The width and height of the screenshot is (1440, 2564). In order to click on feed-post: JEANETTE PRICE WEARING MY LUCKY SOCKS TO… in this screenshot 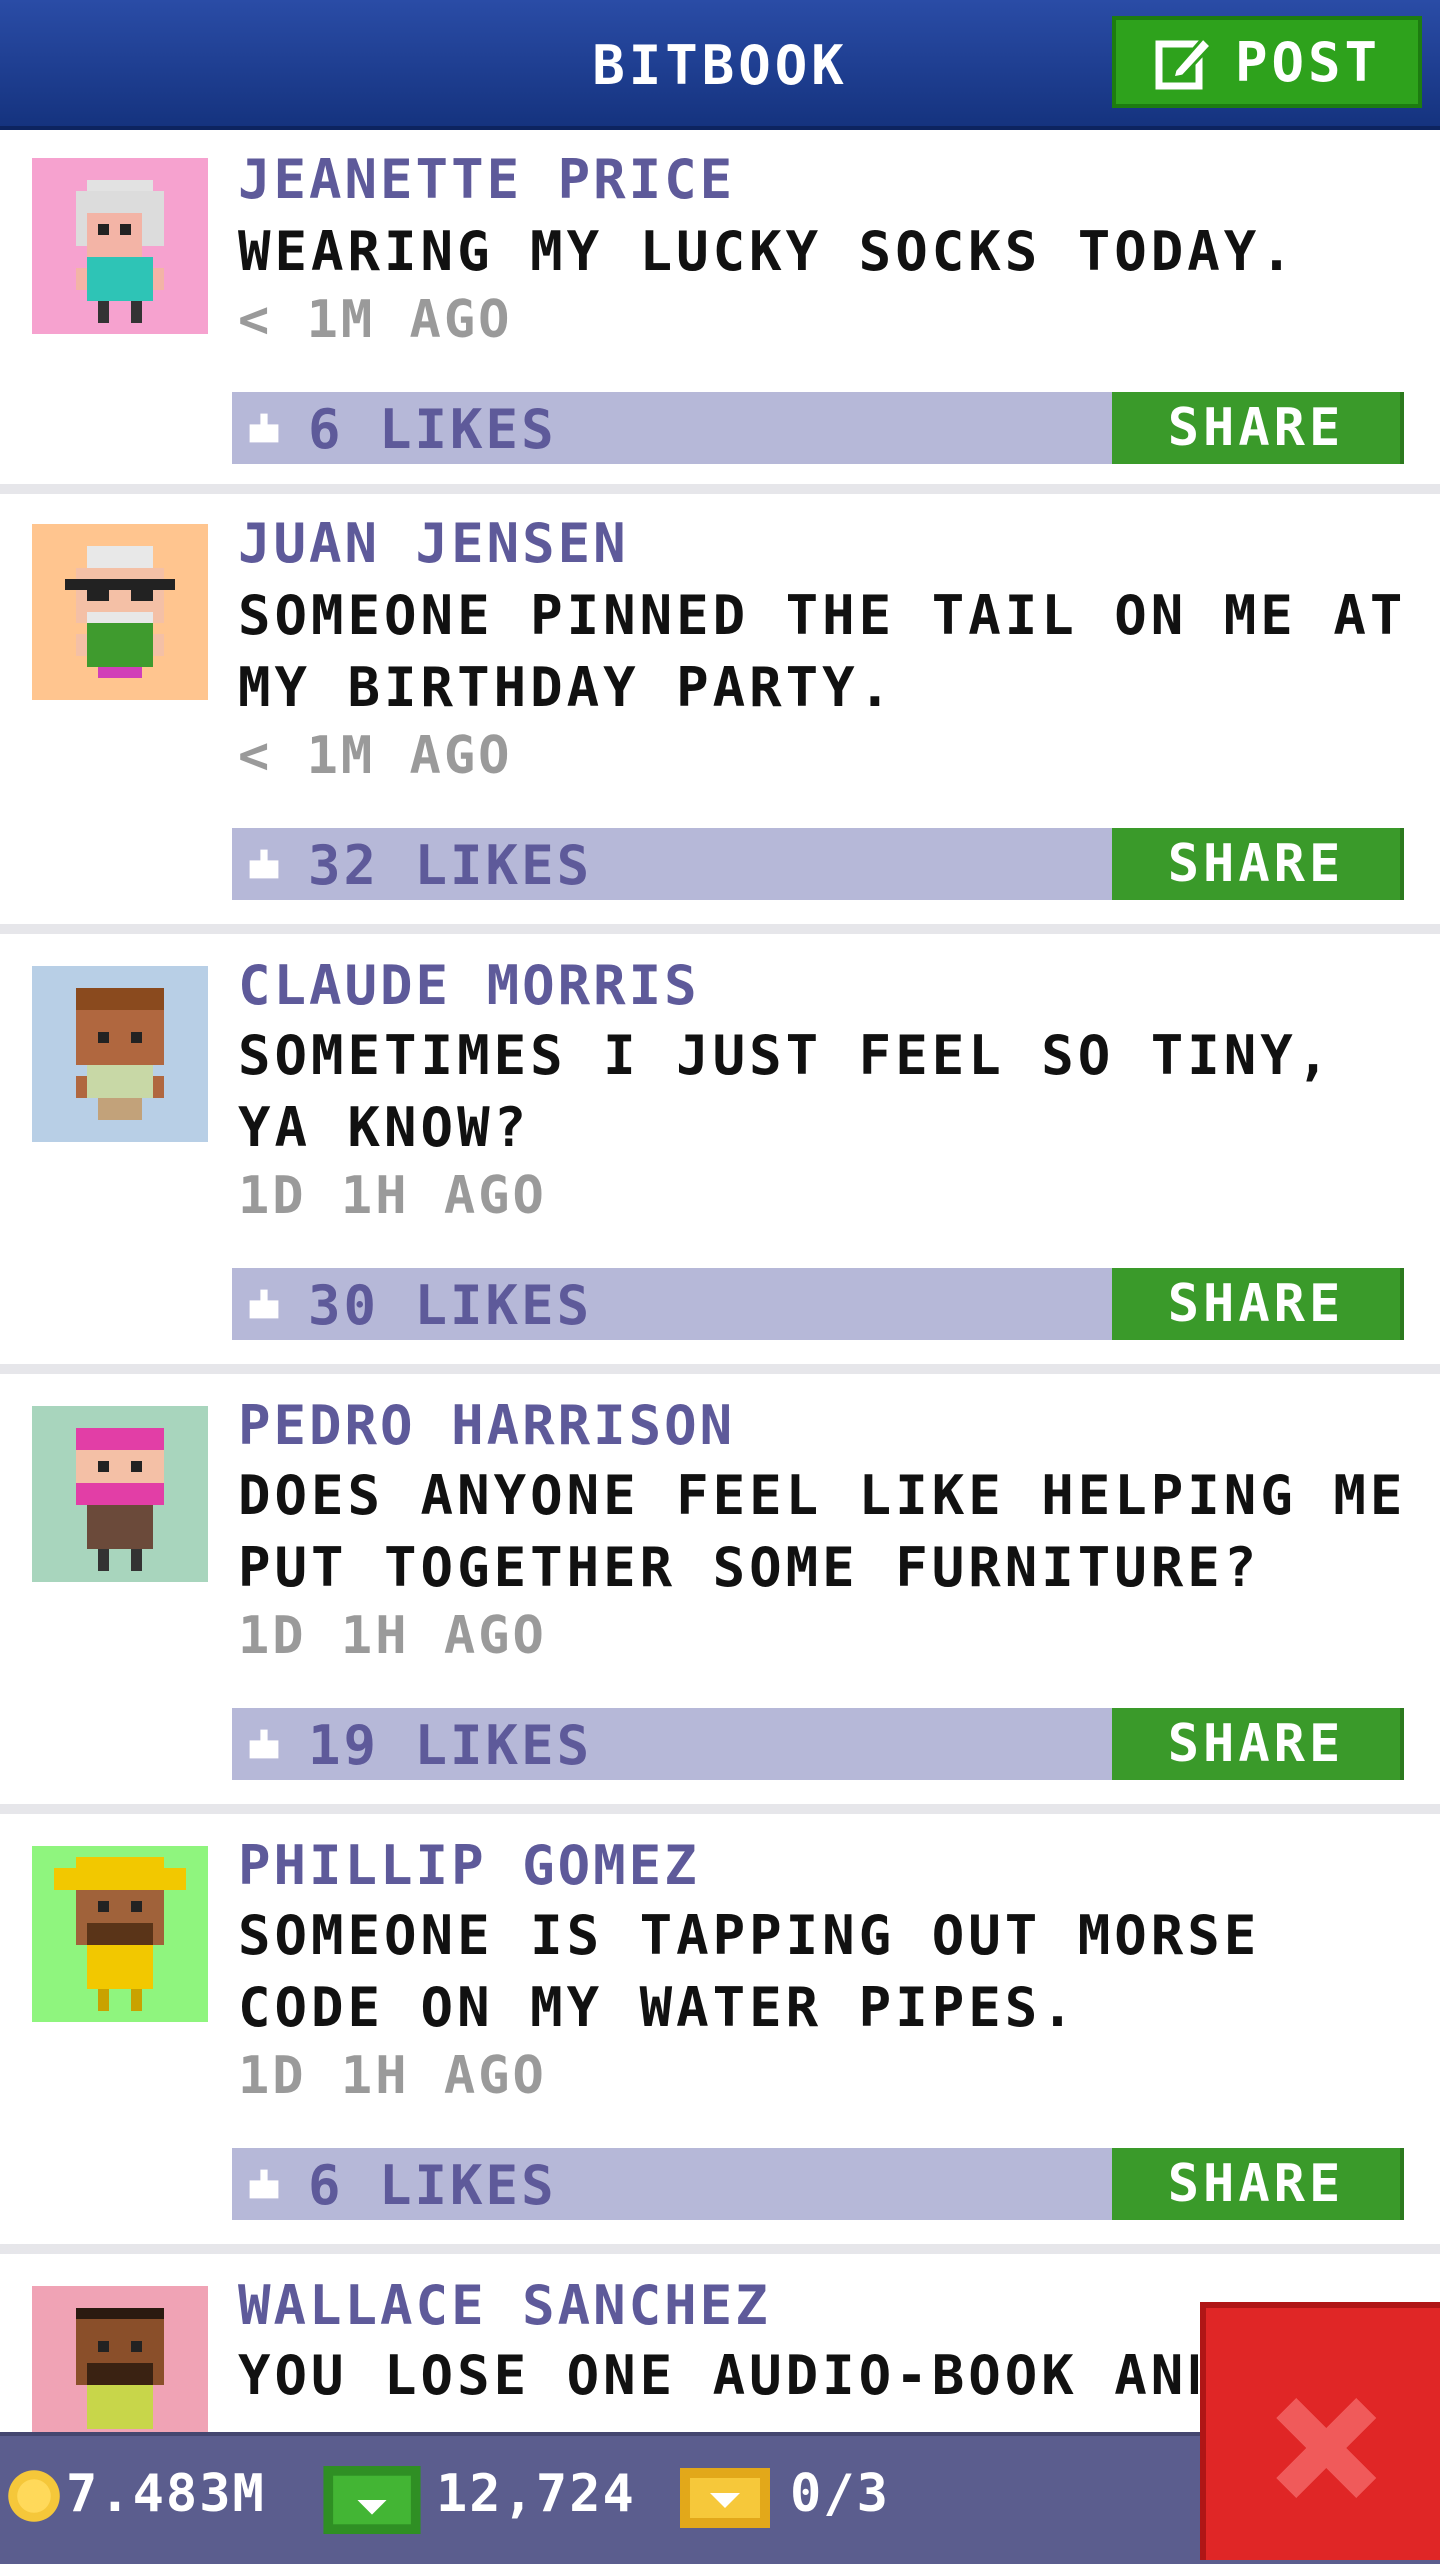, I will do `click(720, 312)`.